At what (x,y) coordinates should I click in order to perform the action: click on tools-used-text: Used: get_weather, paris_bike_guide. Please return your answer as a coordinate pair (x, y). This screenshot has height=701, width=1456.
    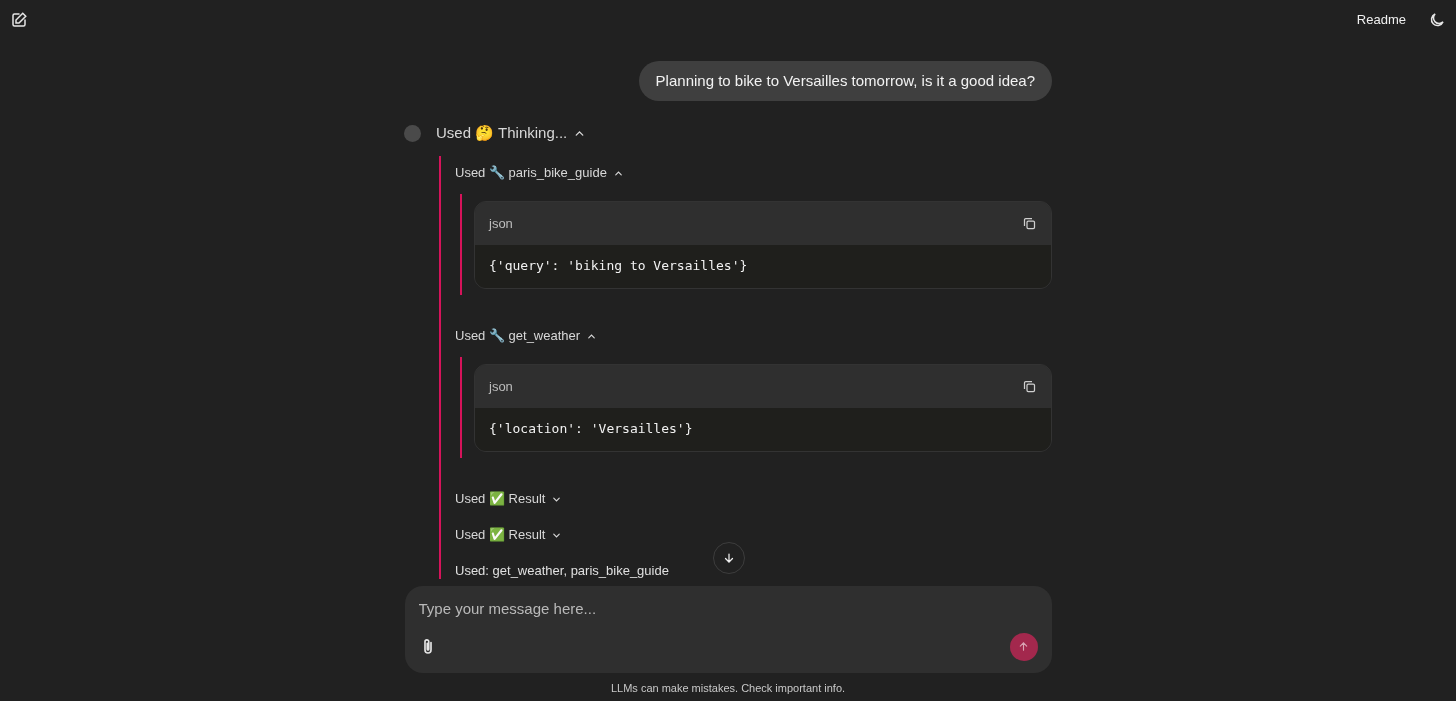
    Looking at the image, I should click on (562, 571).